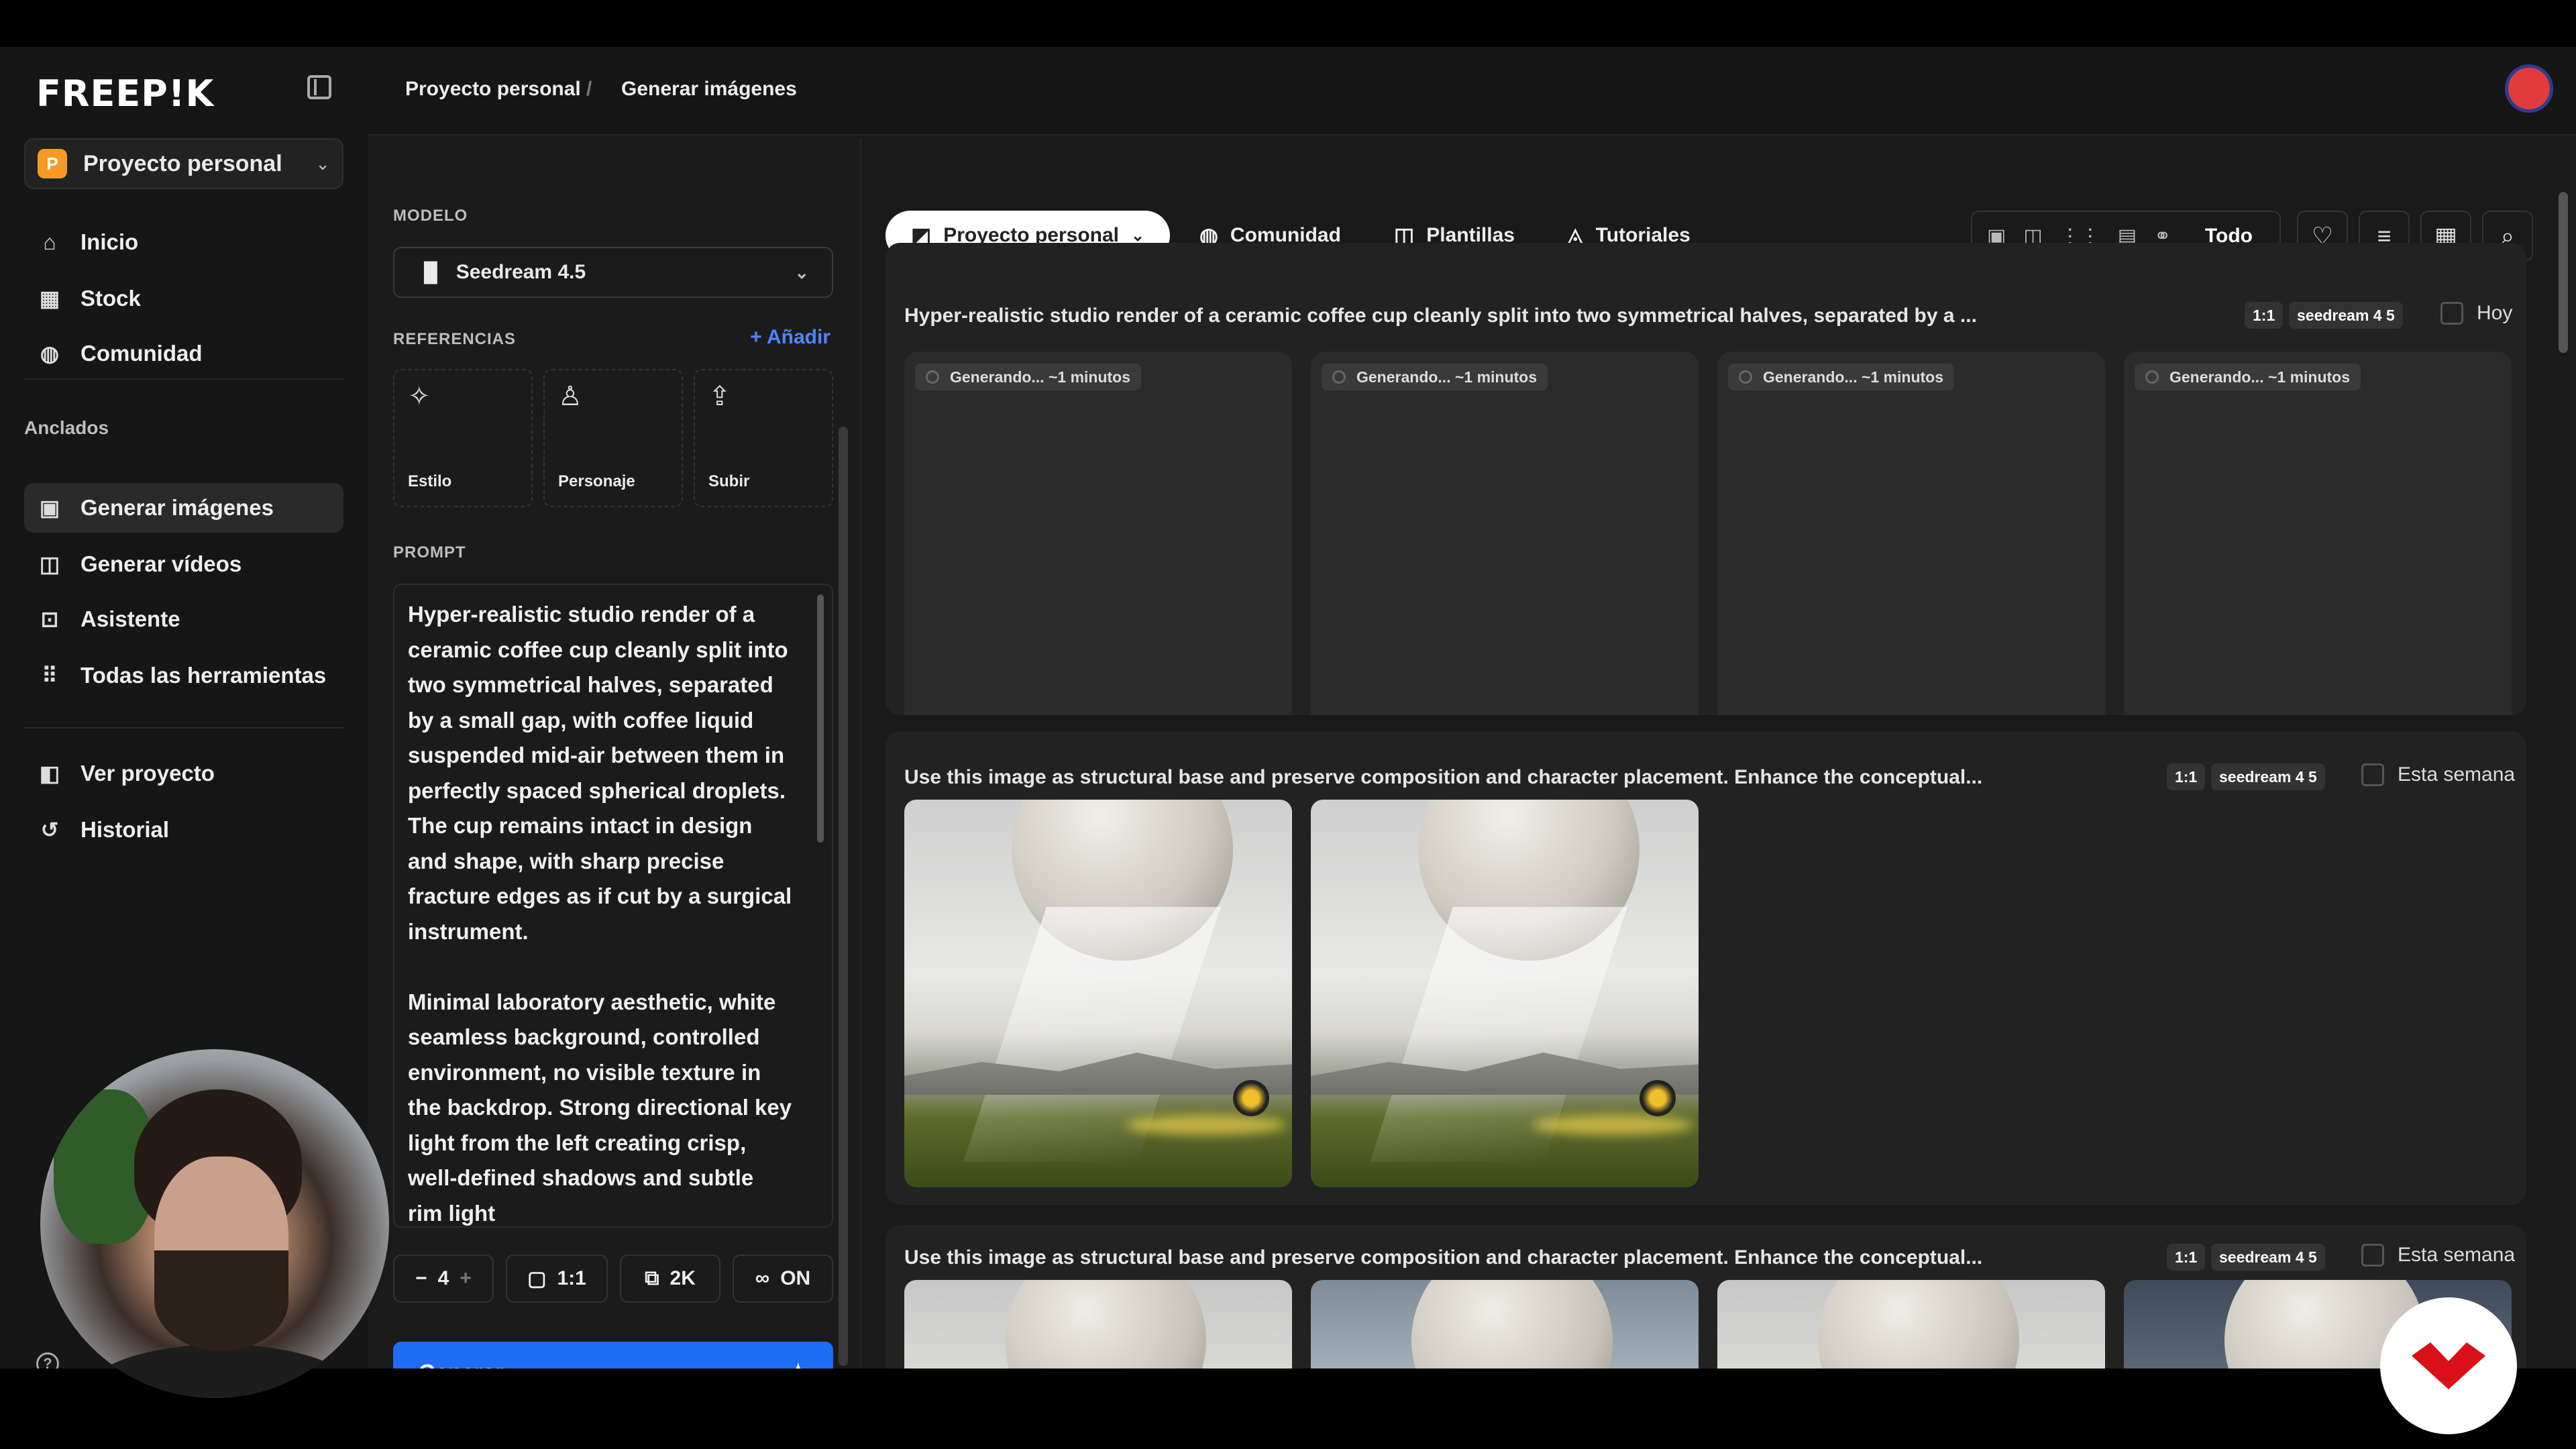 The width and height of the screenshot is (2576, 1449). I want to click on sidebar-item-todas-herramientas: ⠿ Todas las herramientas, so click(183, 675).